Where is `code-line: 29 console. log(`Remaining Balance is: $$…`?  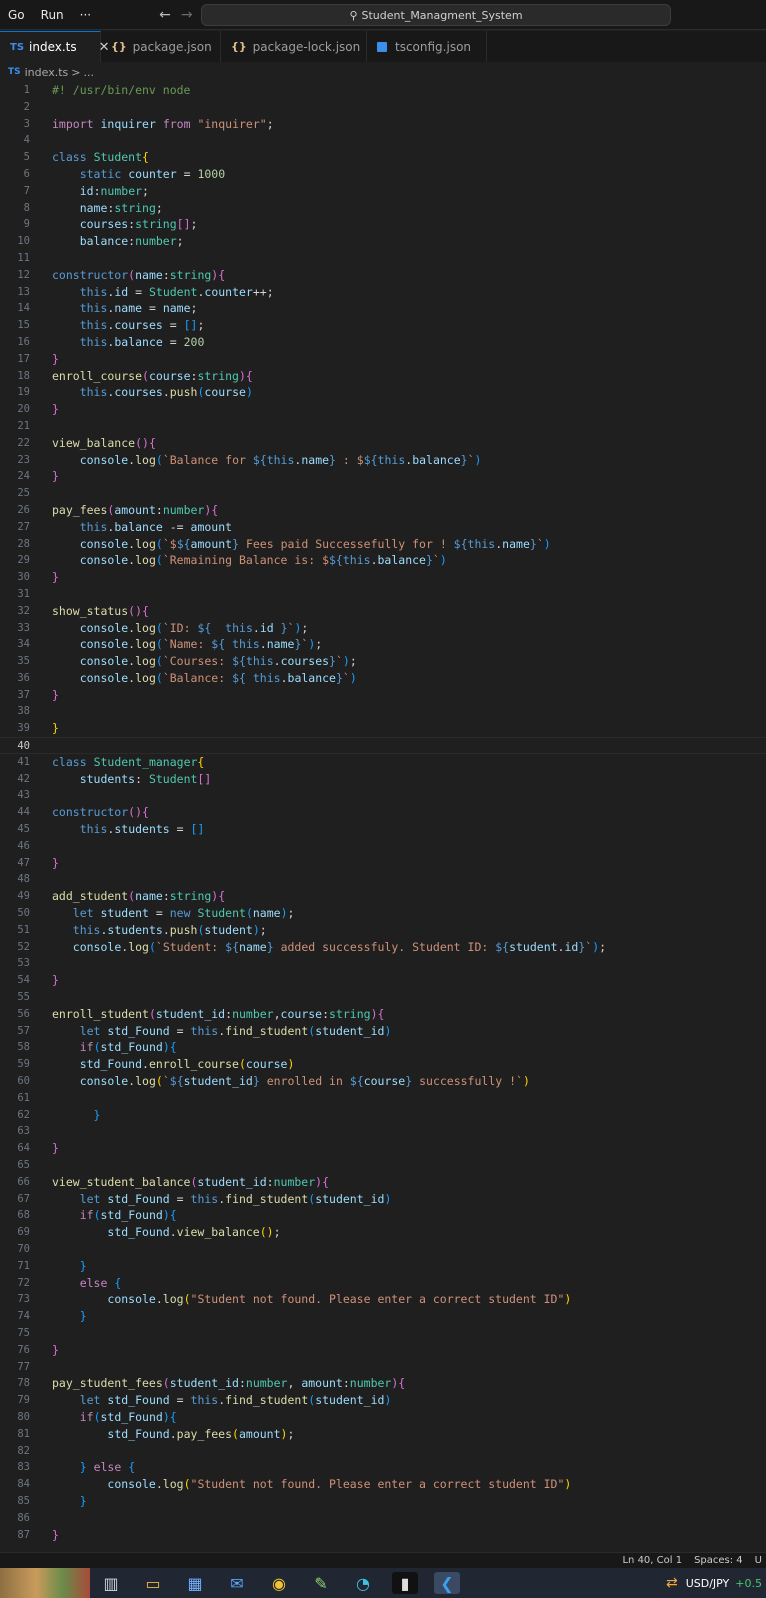 code-line: 29 console. log(`Remaining Balance is: $$… is located at coordinates (383, 560).